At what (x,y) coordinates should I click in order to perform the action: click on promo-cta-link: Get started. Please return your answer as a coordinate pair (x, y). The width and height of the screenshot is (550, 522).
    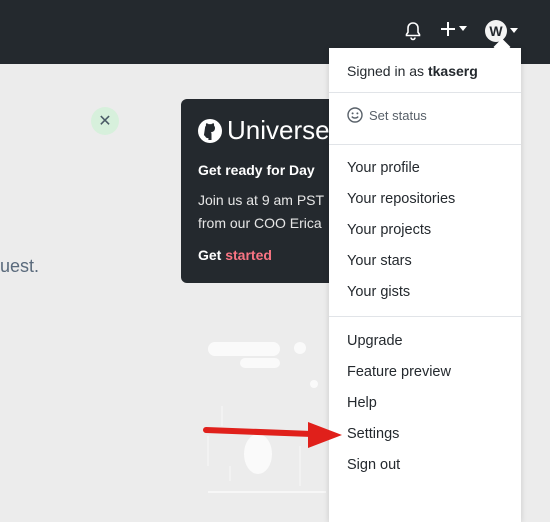
    Looking at the image, I should click on (235, 255).